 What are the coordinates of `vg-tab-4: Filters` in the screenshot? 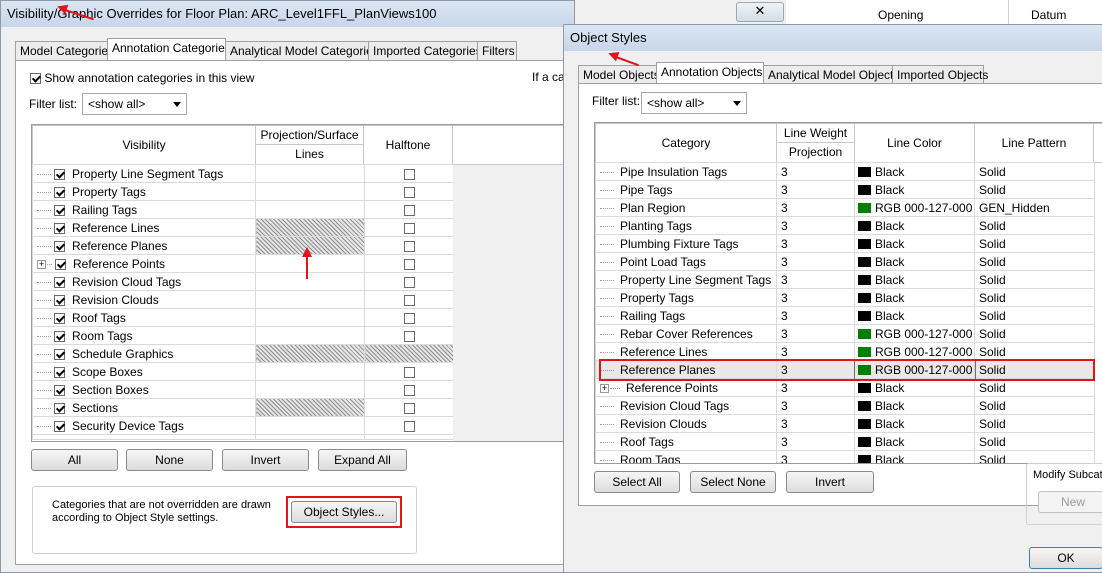 It's located at (497, 50).